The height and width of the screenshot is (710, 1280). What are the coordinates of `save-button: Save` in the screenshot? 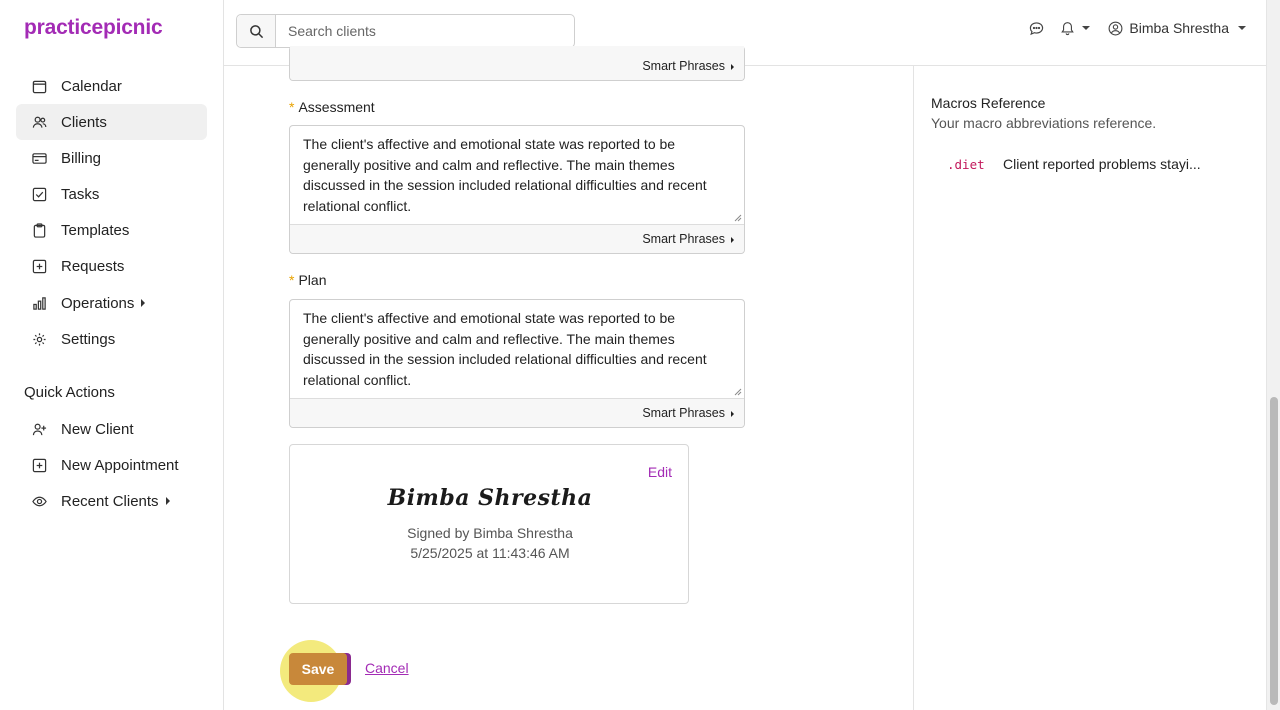 It's located at (318, 669).